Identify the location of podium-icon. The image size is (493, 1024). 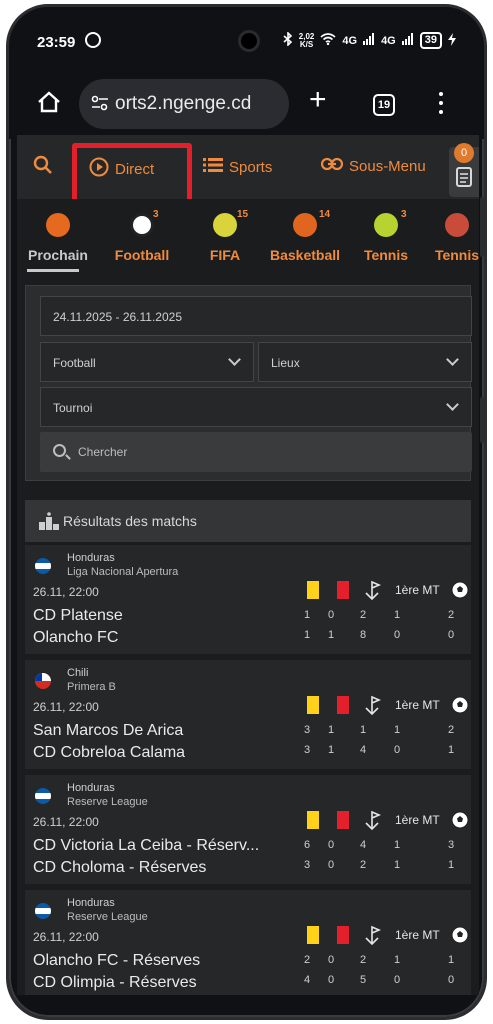
(49, 521).